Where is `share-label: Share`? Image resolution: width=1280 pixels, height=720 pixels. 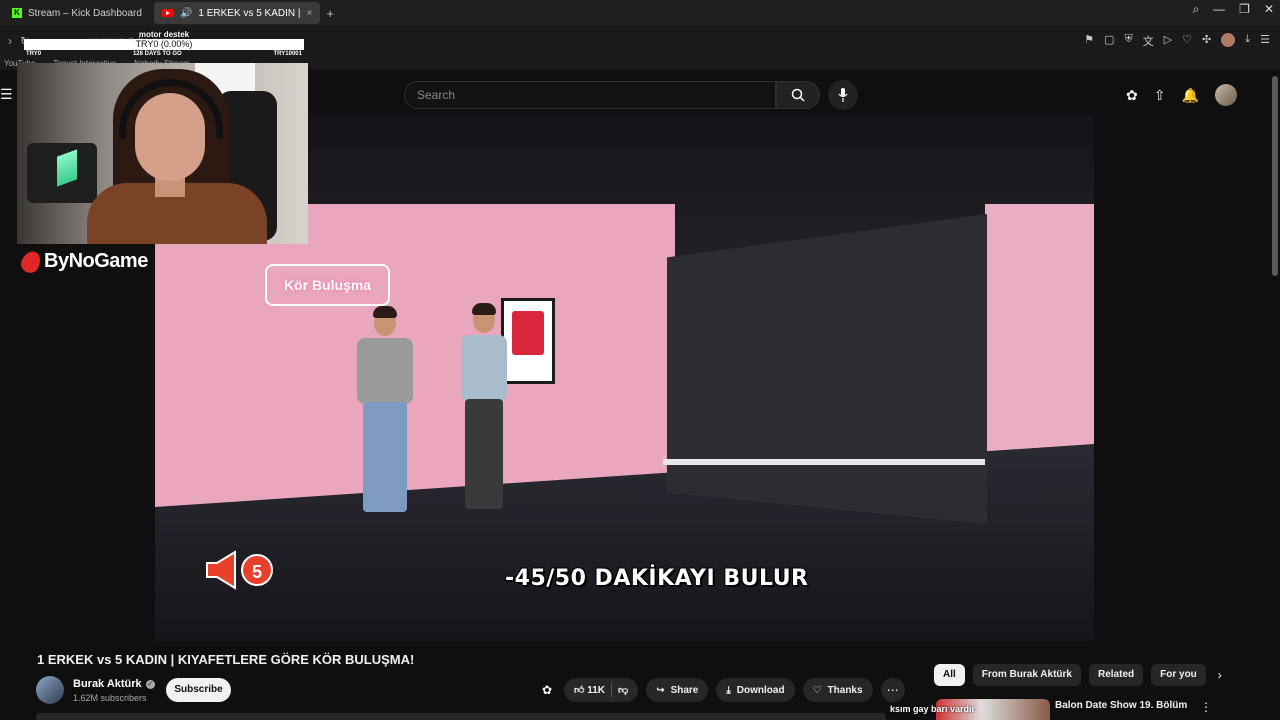 share-label: Share is located at coordinates (684, 690).